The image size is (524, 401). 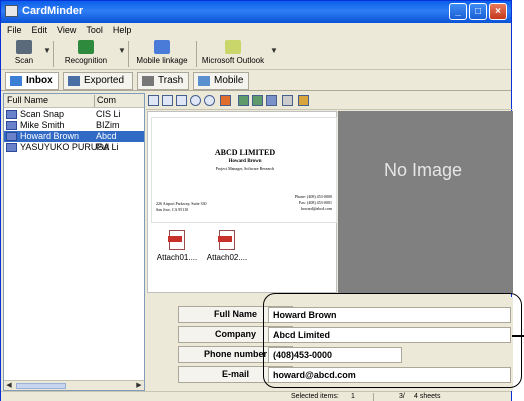 What do you see at coordinates (139, 385) in the screenshot?
I see `scroll-right-icon: ▶` at bounding box center [139, 385].